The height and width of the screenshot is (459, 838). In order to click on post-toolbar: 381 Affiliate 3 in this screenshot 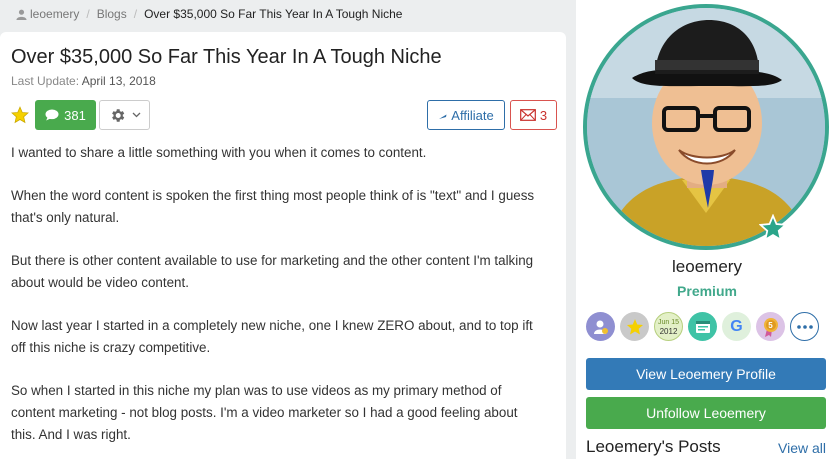, I will do `click(284, 115)`.